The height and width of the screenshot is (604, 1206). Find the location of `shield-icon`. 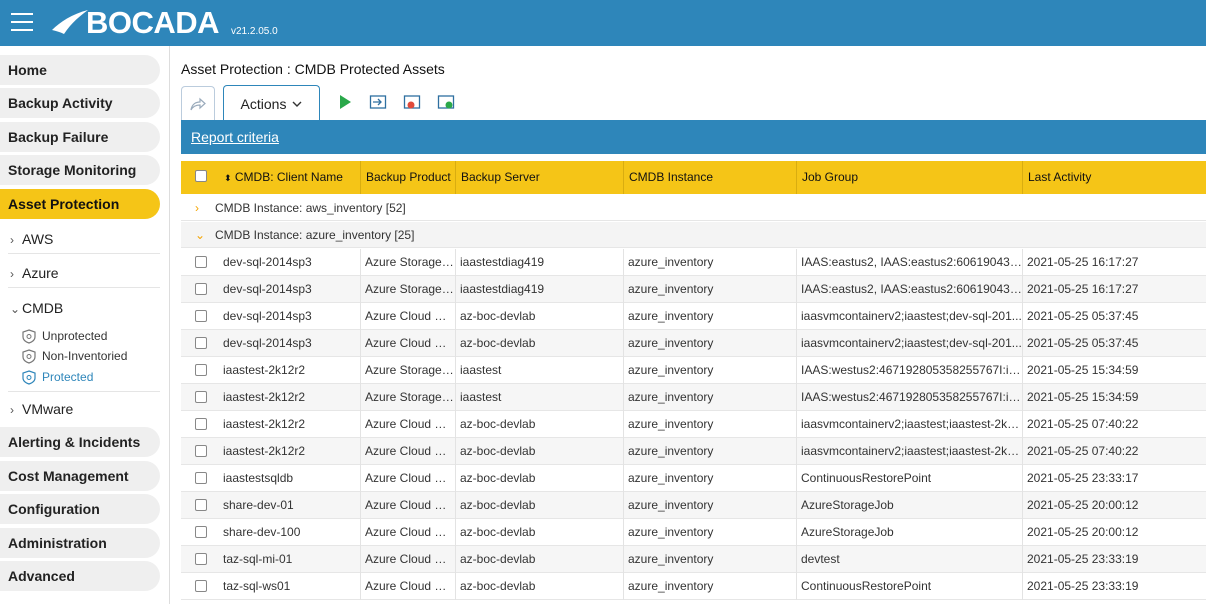

shield-icon is located at coordinates (29, 336).